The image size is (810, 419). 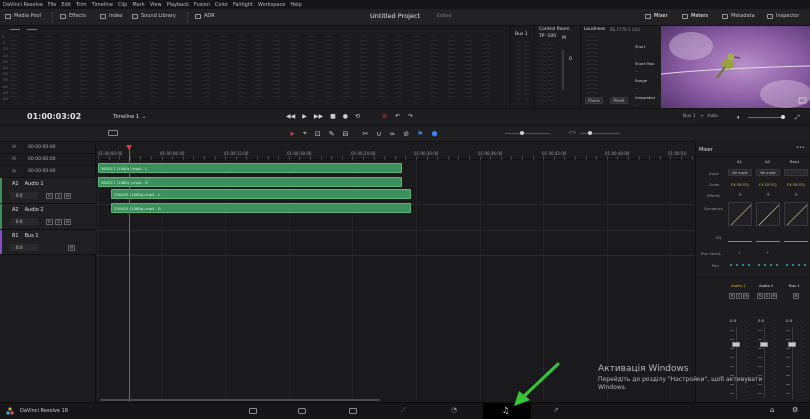 What do you see at coordinates (590, 133) in the screenshot?
I see `vertical-zoom-handle` at bounding box center [590, 133].